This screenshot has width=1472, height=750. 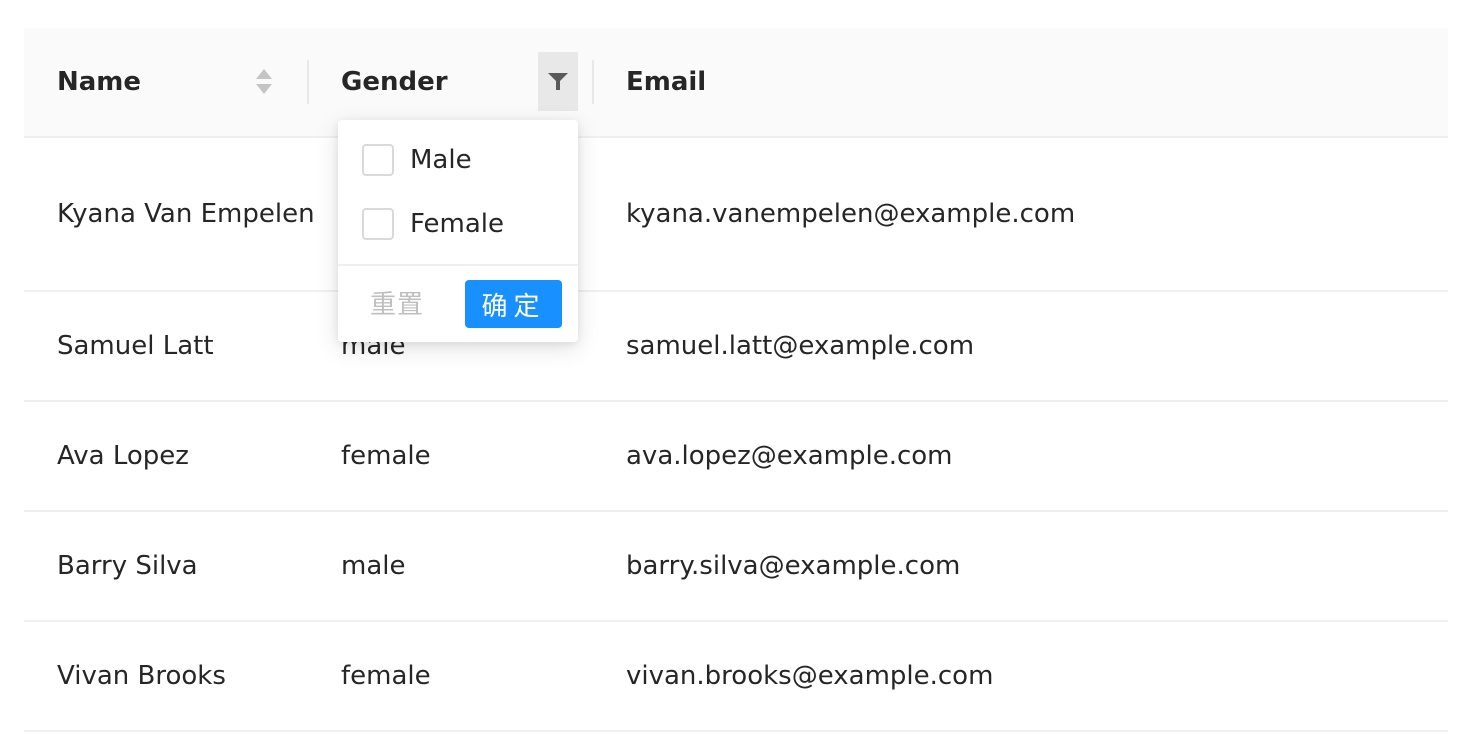 I want to click on cell-name: Ava Lopez, so click(x=123, y=456).